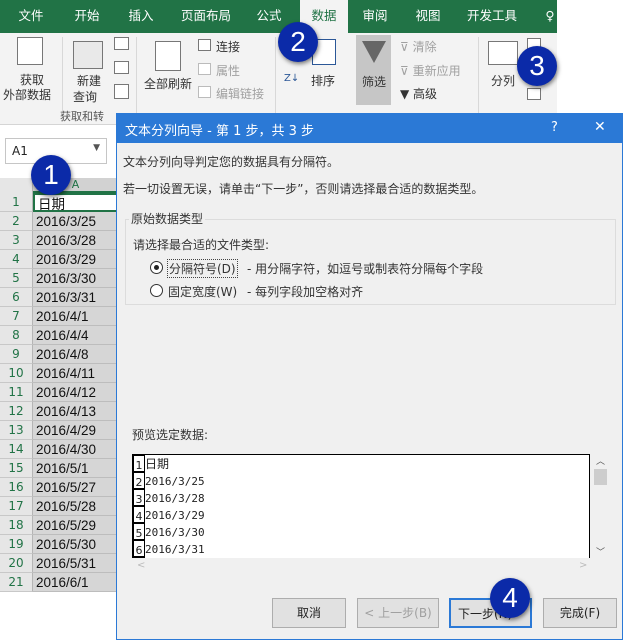 Image resolution: width=623 pixels, height=640 pixels. Describe the element at coordinates (75, 525) in the screenshot. I see `table-cell: 2016/5/29` at that location.